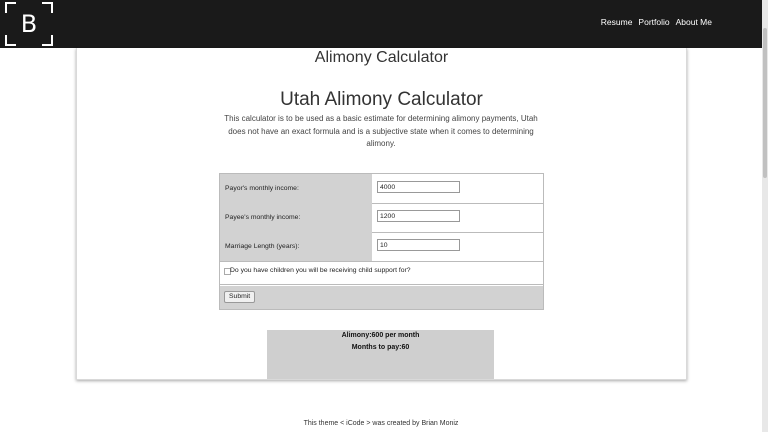 The width and height of the screenshot is (768, 432). I want to click on marriage-length-row: Marriage Length (years):, so click(381, 247).